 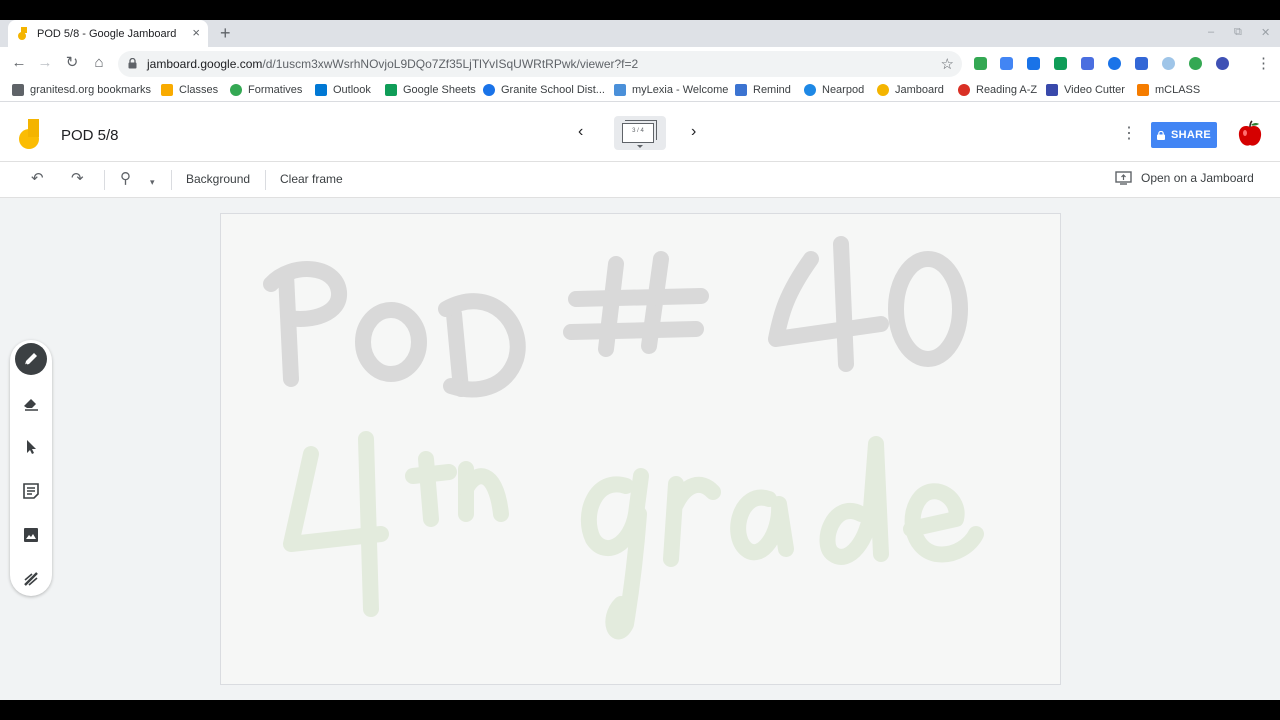 I want to click on tab-title: POD 5/8 - Google Jamboard, so click(x=107, y=33).